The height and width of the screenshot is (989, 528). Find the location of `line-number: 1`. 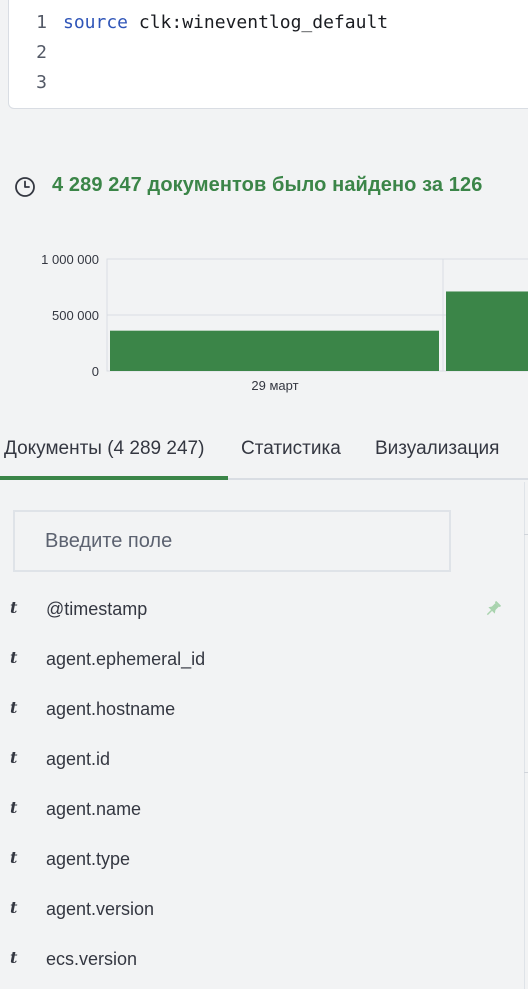

line-number: 1 is located at coordinates (41, 22).